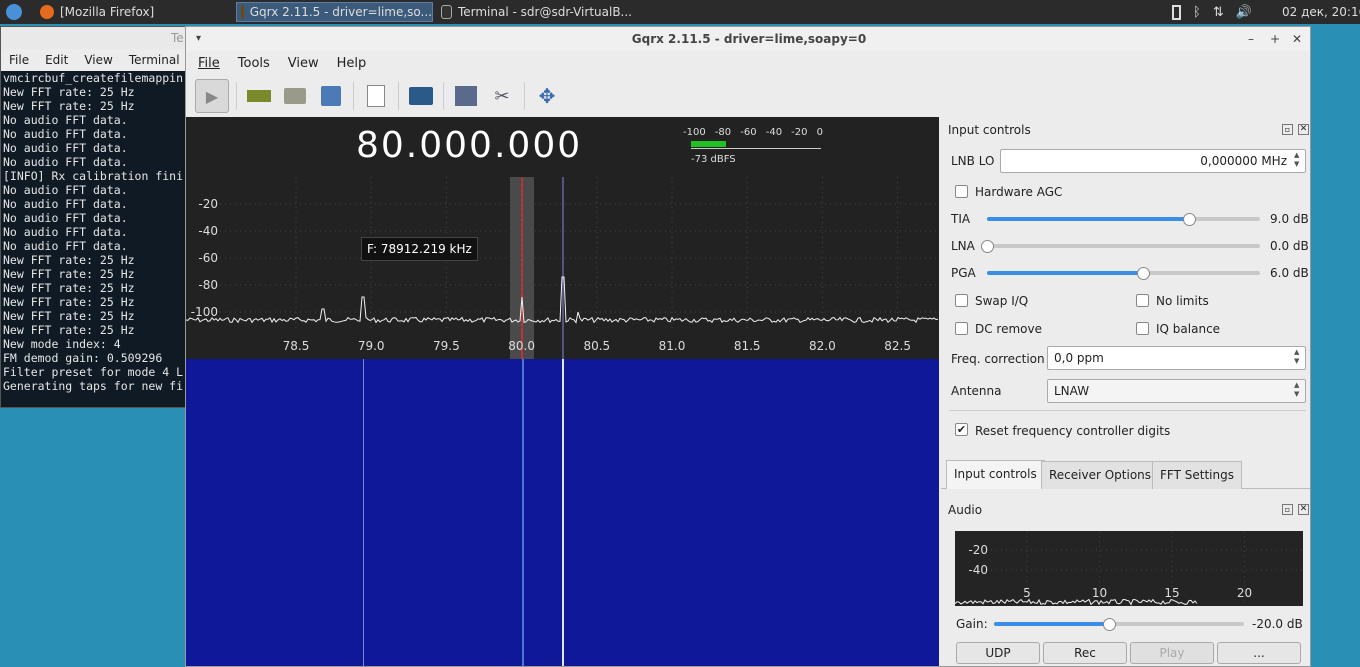 This screenshot has height=667, width=1360. I want to click on remote-control-button, so click(466, 96).